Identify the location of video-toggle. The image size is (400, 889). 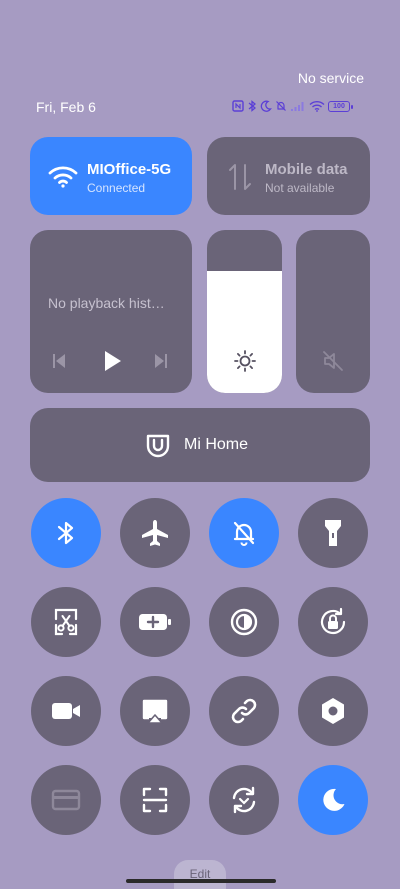
(66, 711).